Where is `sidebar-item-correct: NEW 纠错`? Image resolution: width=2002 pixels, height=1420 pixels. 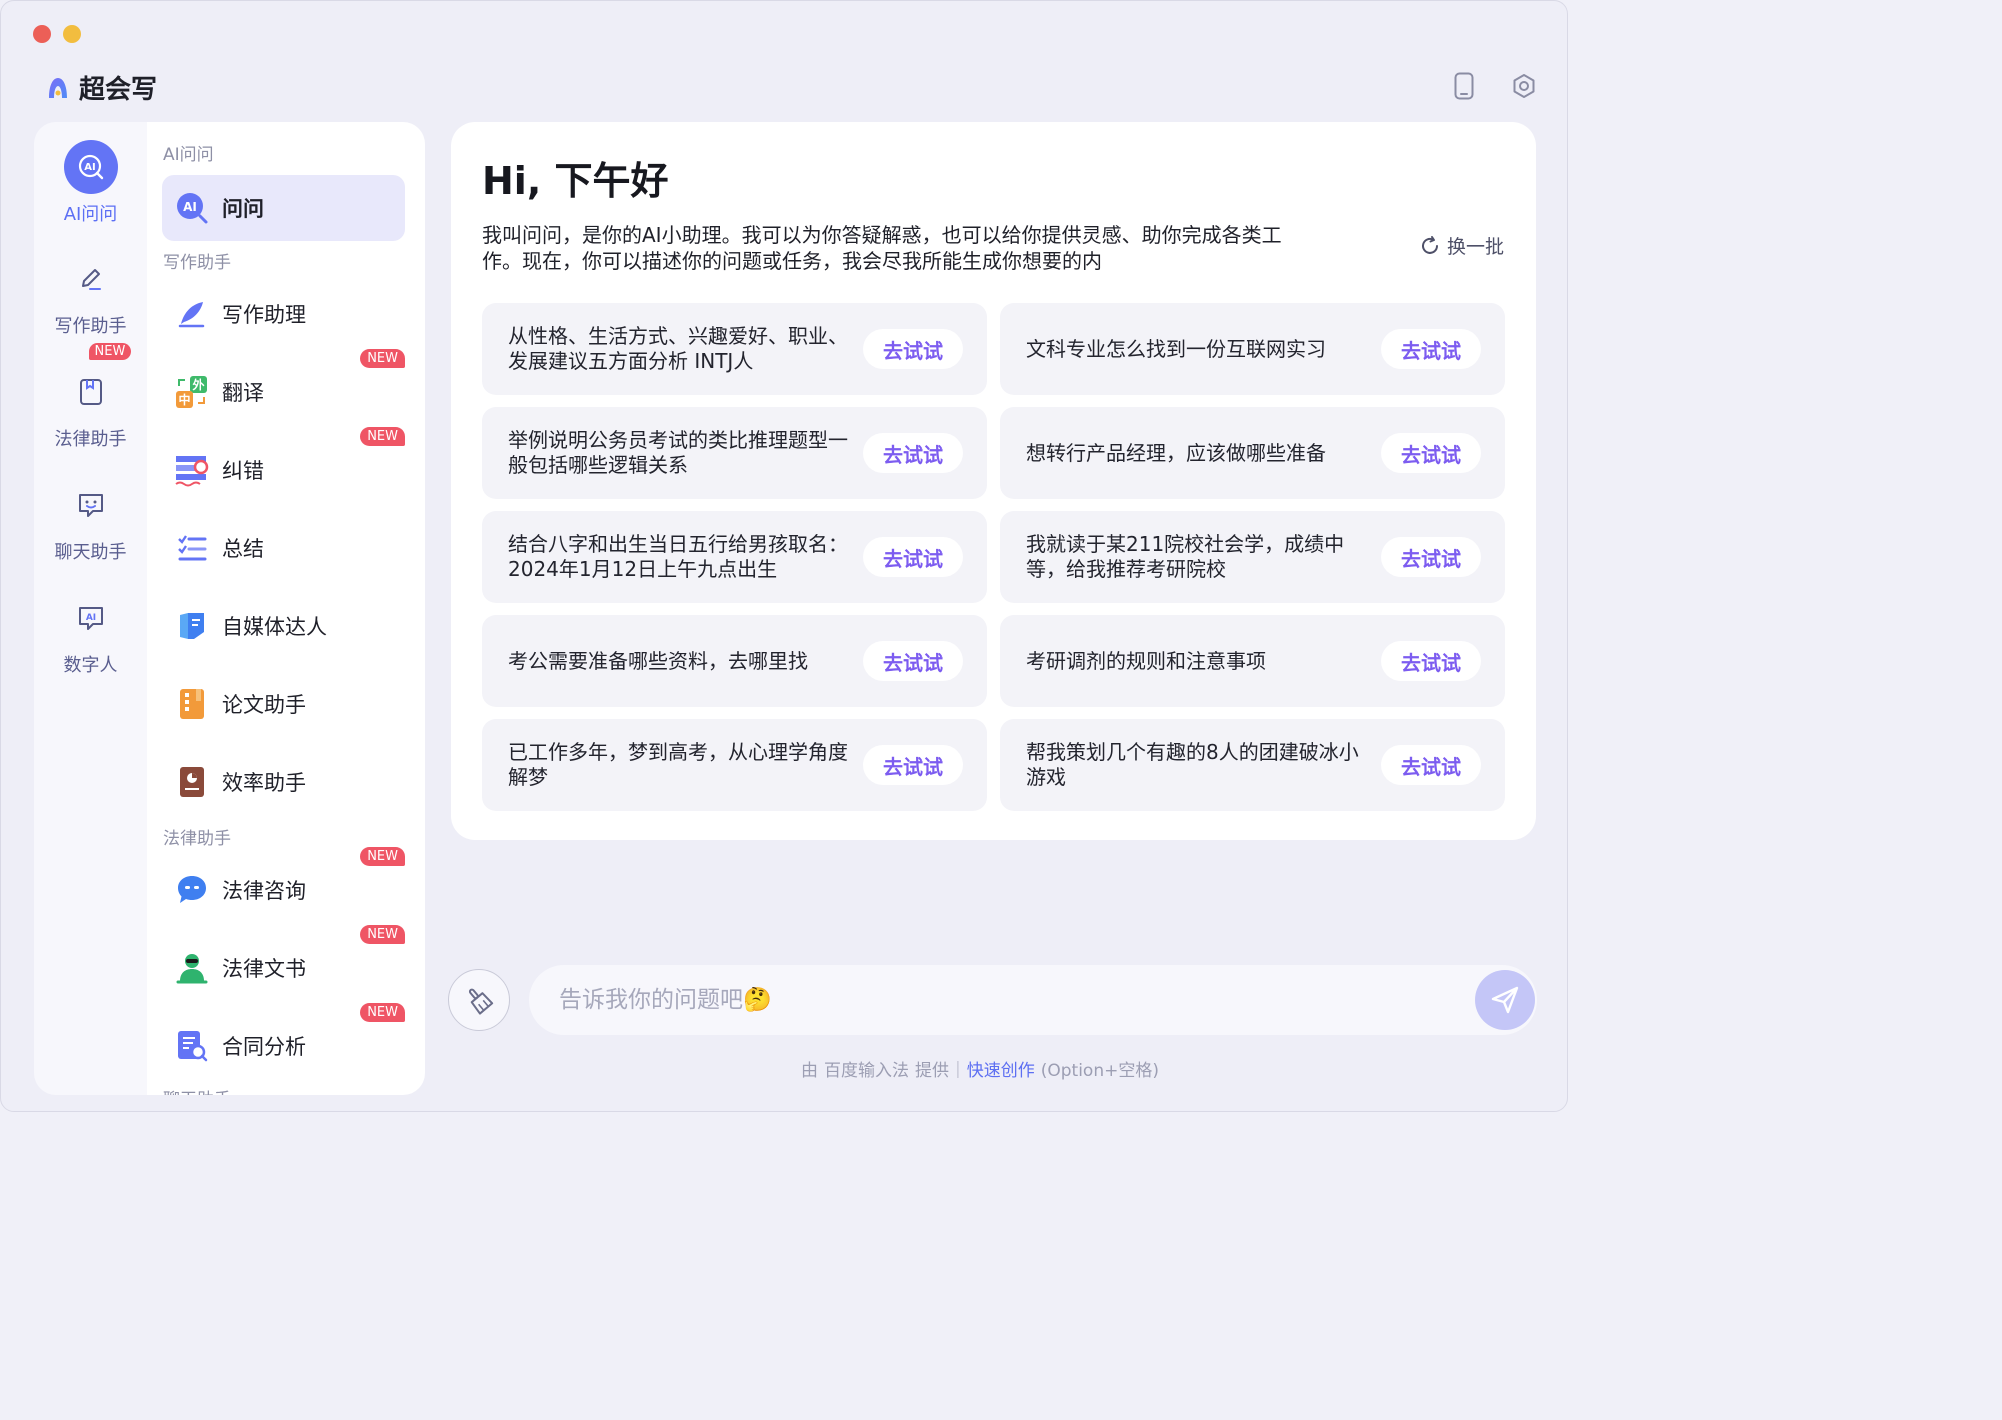
sidebar-item-correct: NEW 纠错 is located at coordinates (283, 465).